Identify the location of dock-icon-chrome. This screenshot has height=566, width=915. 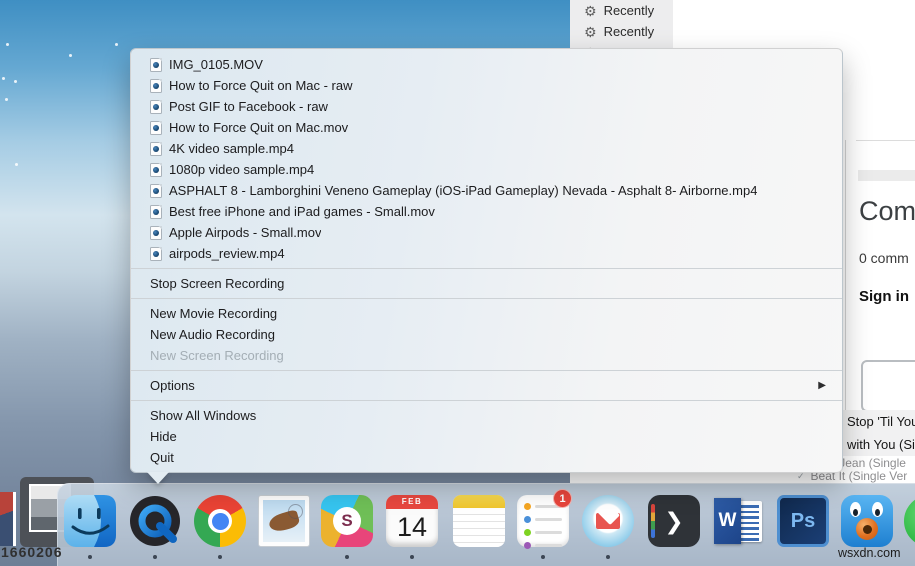
(220, 527).